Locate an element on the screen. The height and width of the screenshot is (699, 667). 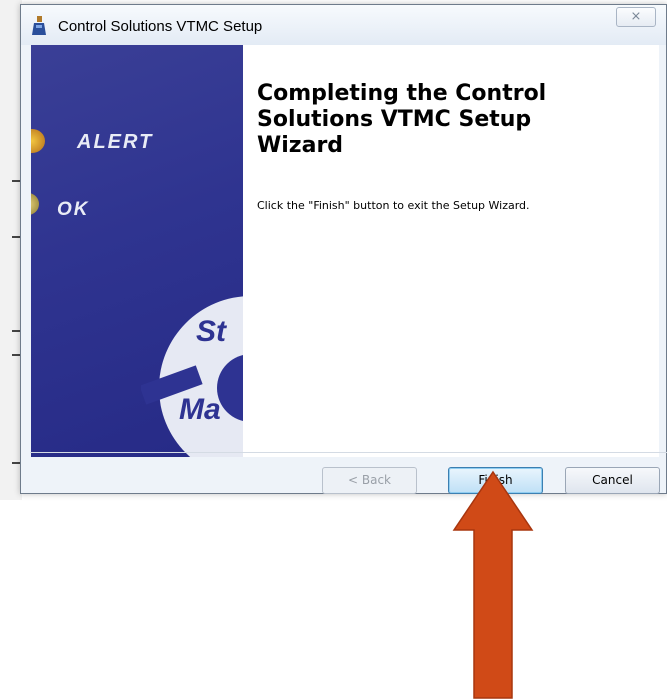
alert-label: ALERT is located at coordinates (115, 142).